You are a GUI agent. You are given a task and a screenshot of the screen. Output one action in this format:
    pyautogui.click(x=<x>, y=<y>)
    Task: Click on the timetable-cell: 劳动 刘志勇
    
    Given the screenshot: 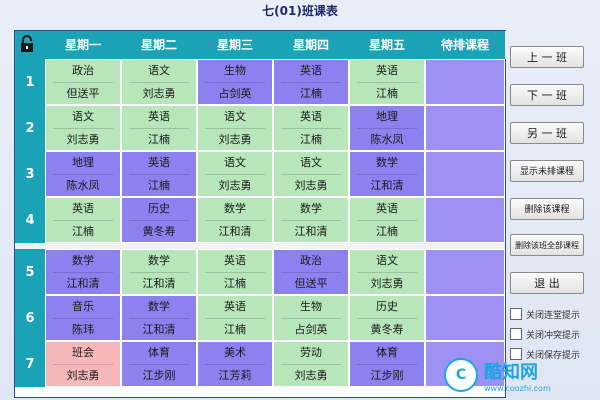 What is the action you would take?
    pyautogui.click(x=311, y=364)
    